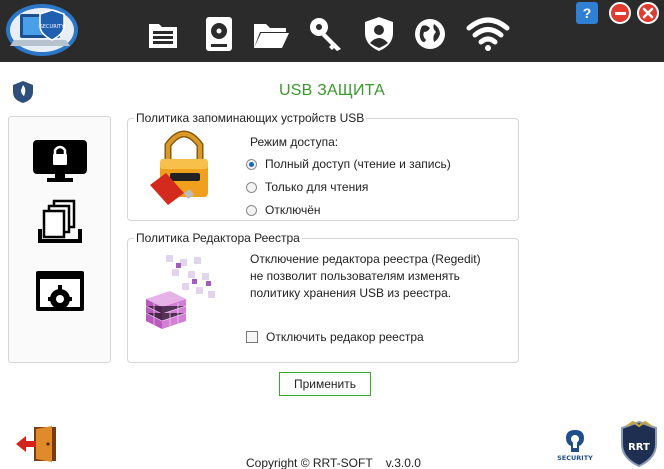 Image resolution: width=664 pixels, height=469 pixels. I want to click on key-icon, so click(326, 34).